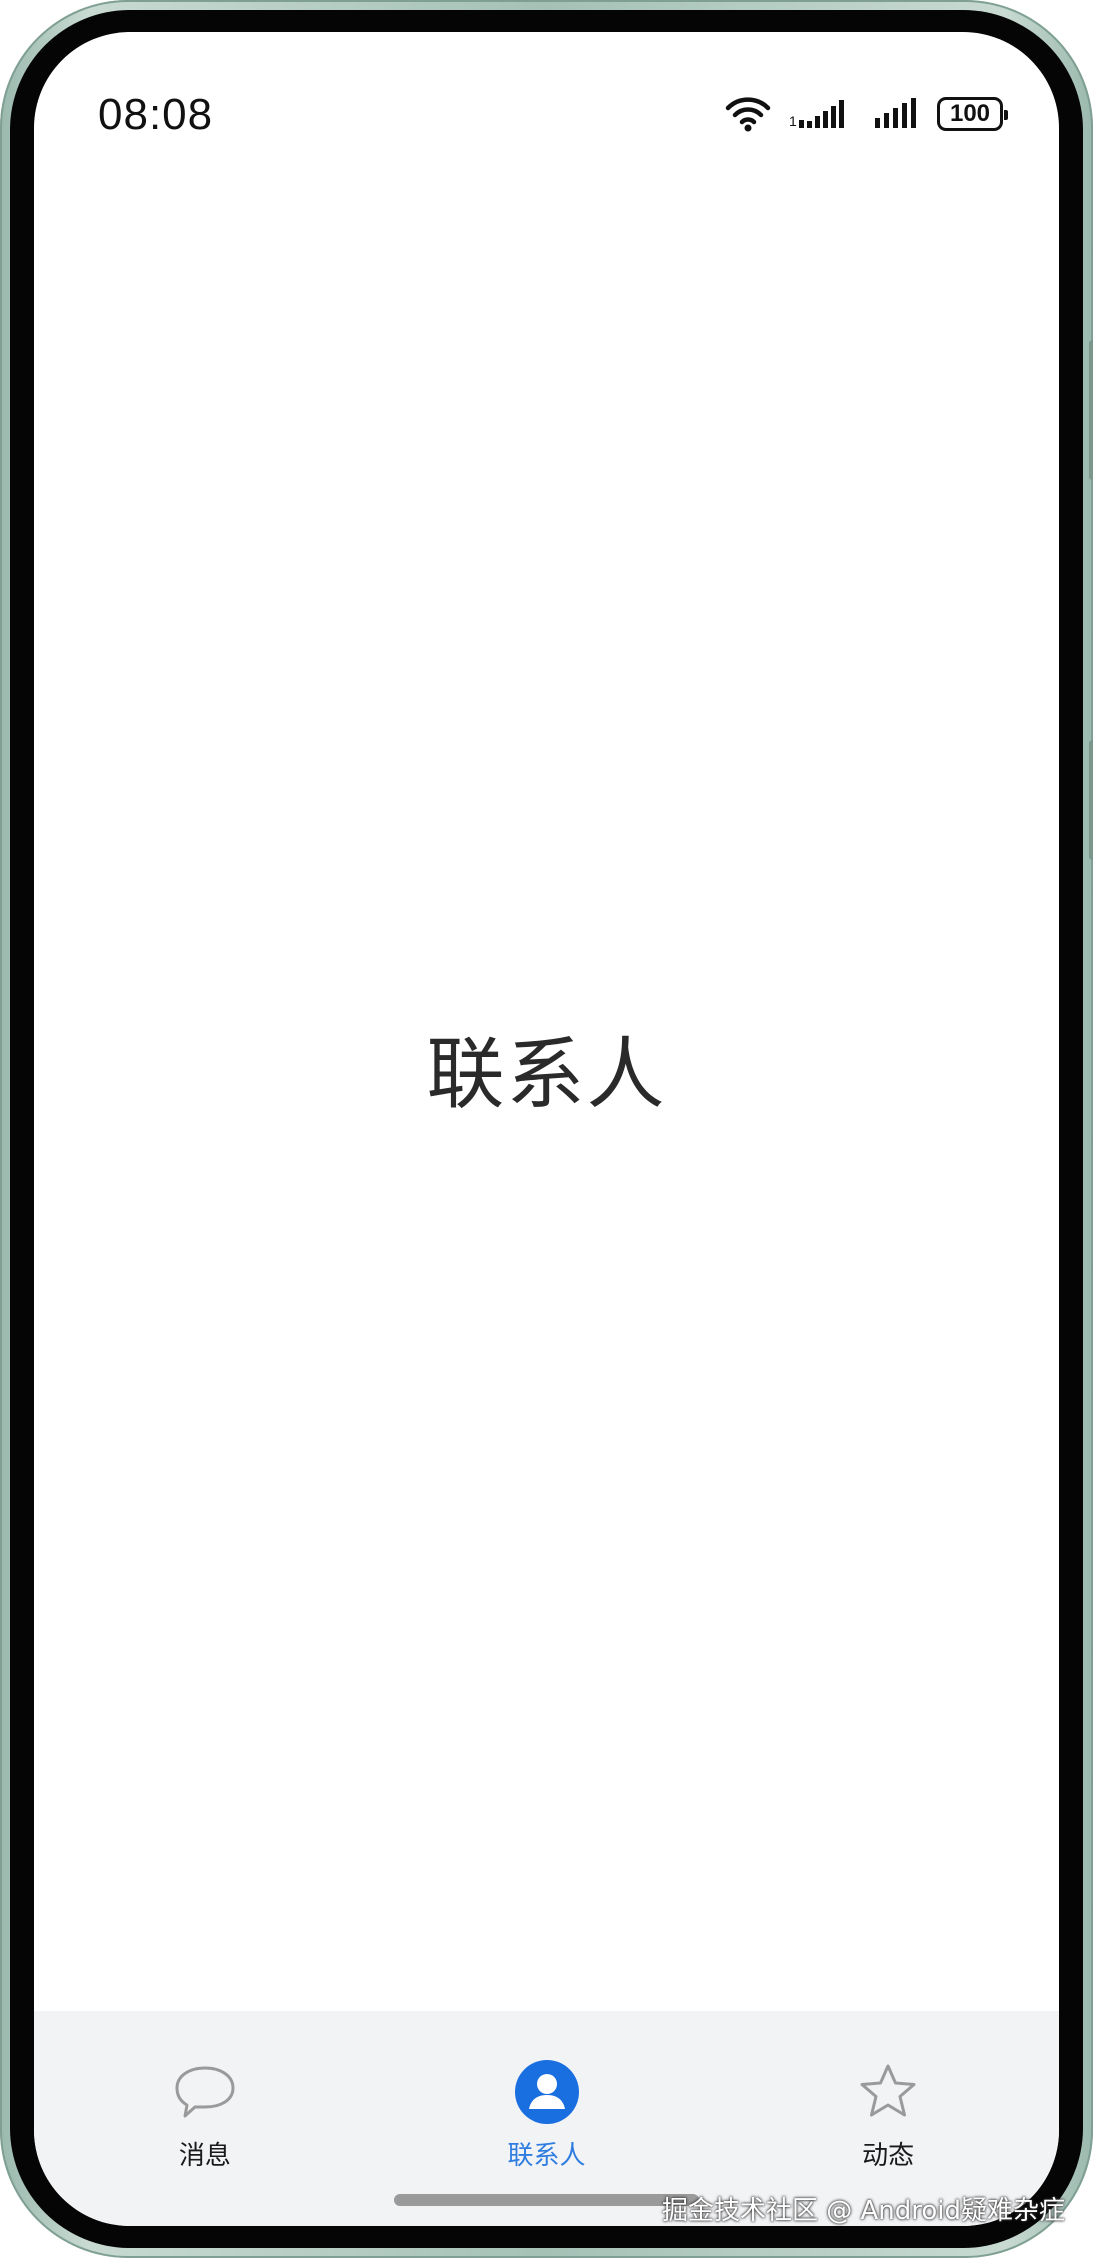 Image resolution: width=1093 pixels, height=2258 pixels. I want to click on chat-bubble-icon, so click(205, 2092).